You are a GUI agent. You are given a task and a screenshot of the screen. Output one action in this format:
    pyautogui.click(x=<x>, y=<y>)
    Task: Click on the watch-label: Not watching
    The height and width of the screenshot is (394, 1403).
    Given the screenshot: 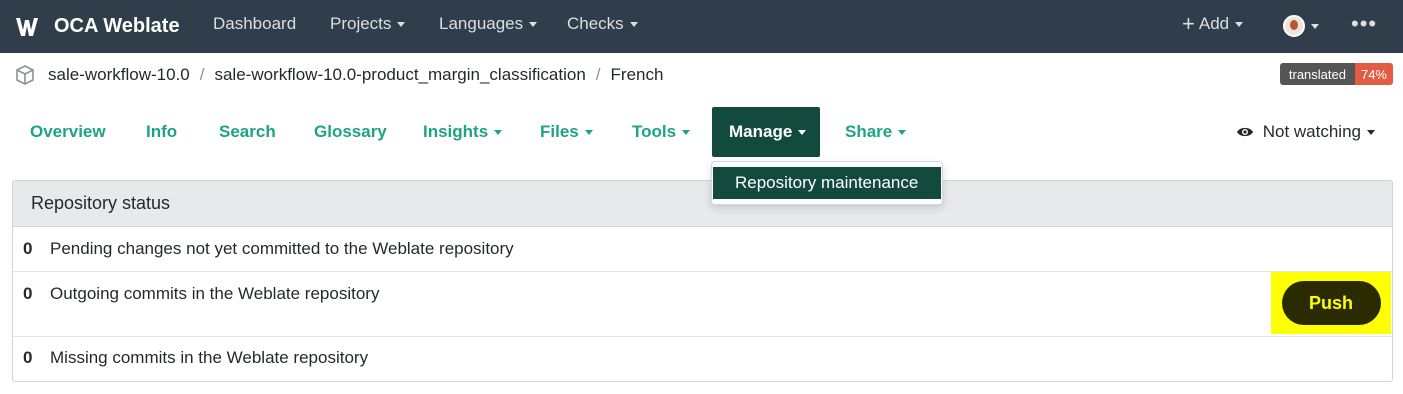 What is the action you would take?
    pyautogui.click(x=1311, y=131)
    